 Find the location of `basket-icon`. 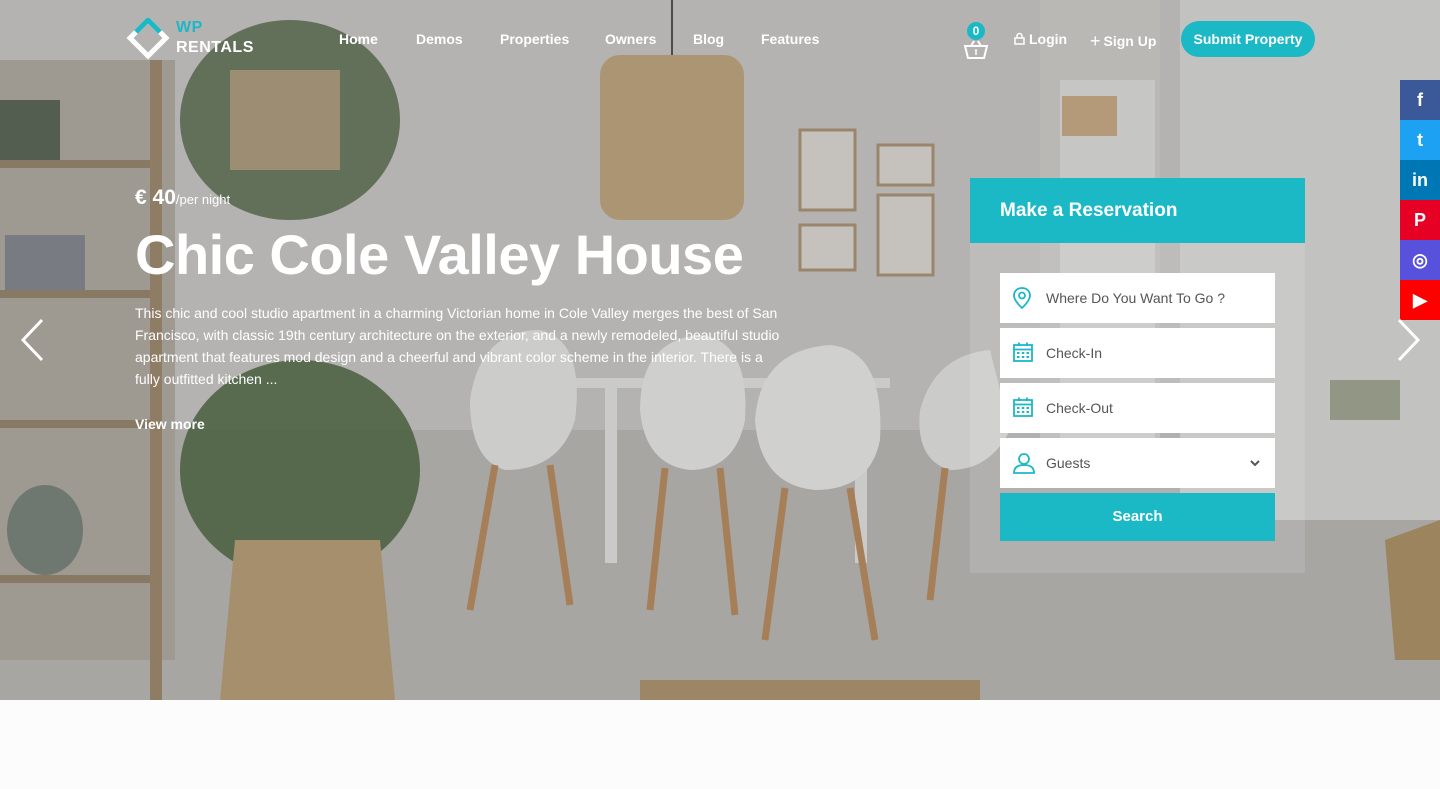

basket-icon is located at coordinates (976, 49).